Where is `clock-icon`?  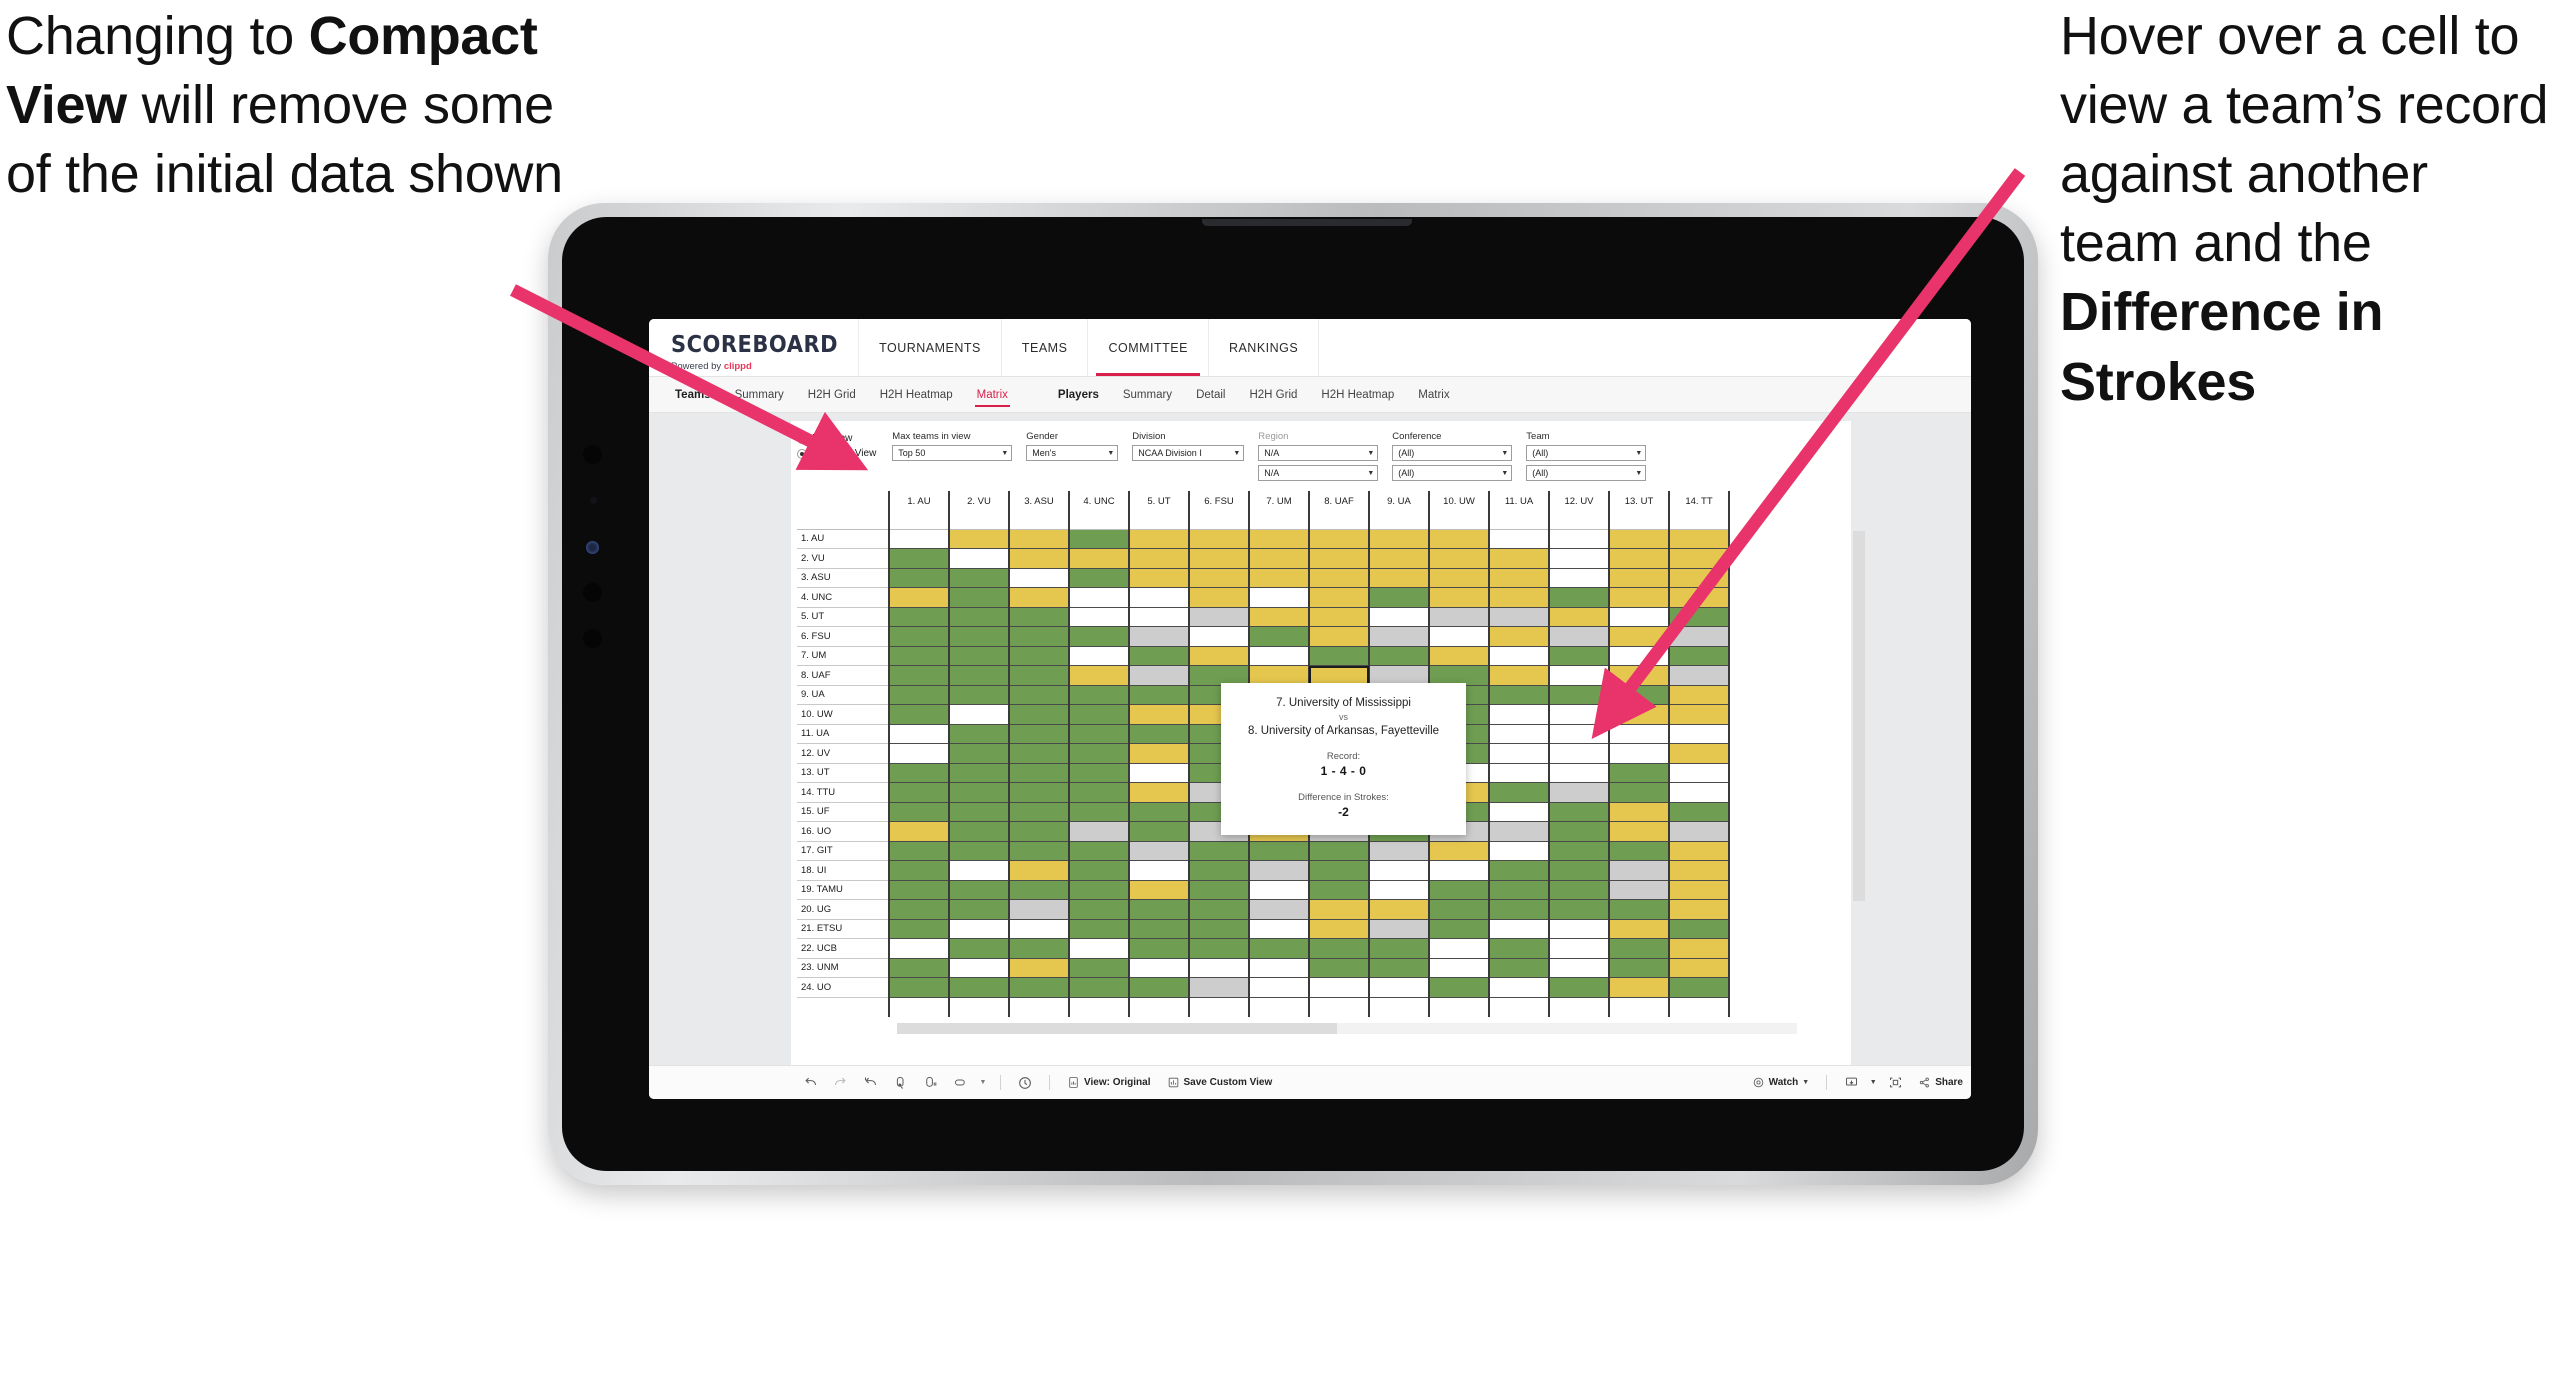 clock-icon is located at coordinates (1025, 1082).